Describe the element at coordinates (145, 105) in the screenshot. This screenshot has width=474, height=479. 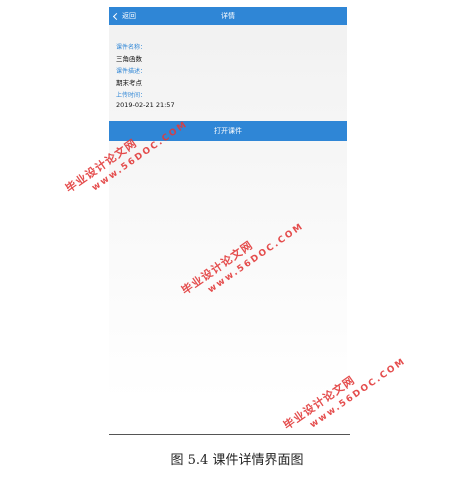
I see `time-value: 2019-02-21 21:57` at that location.